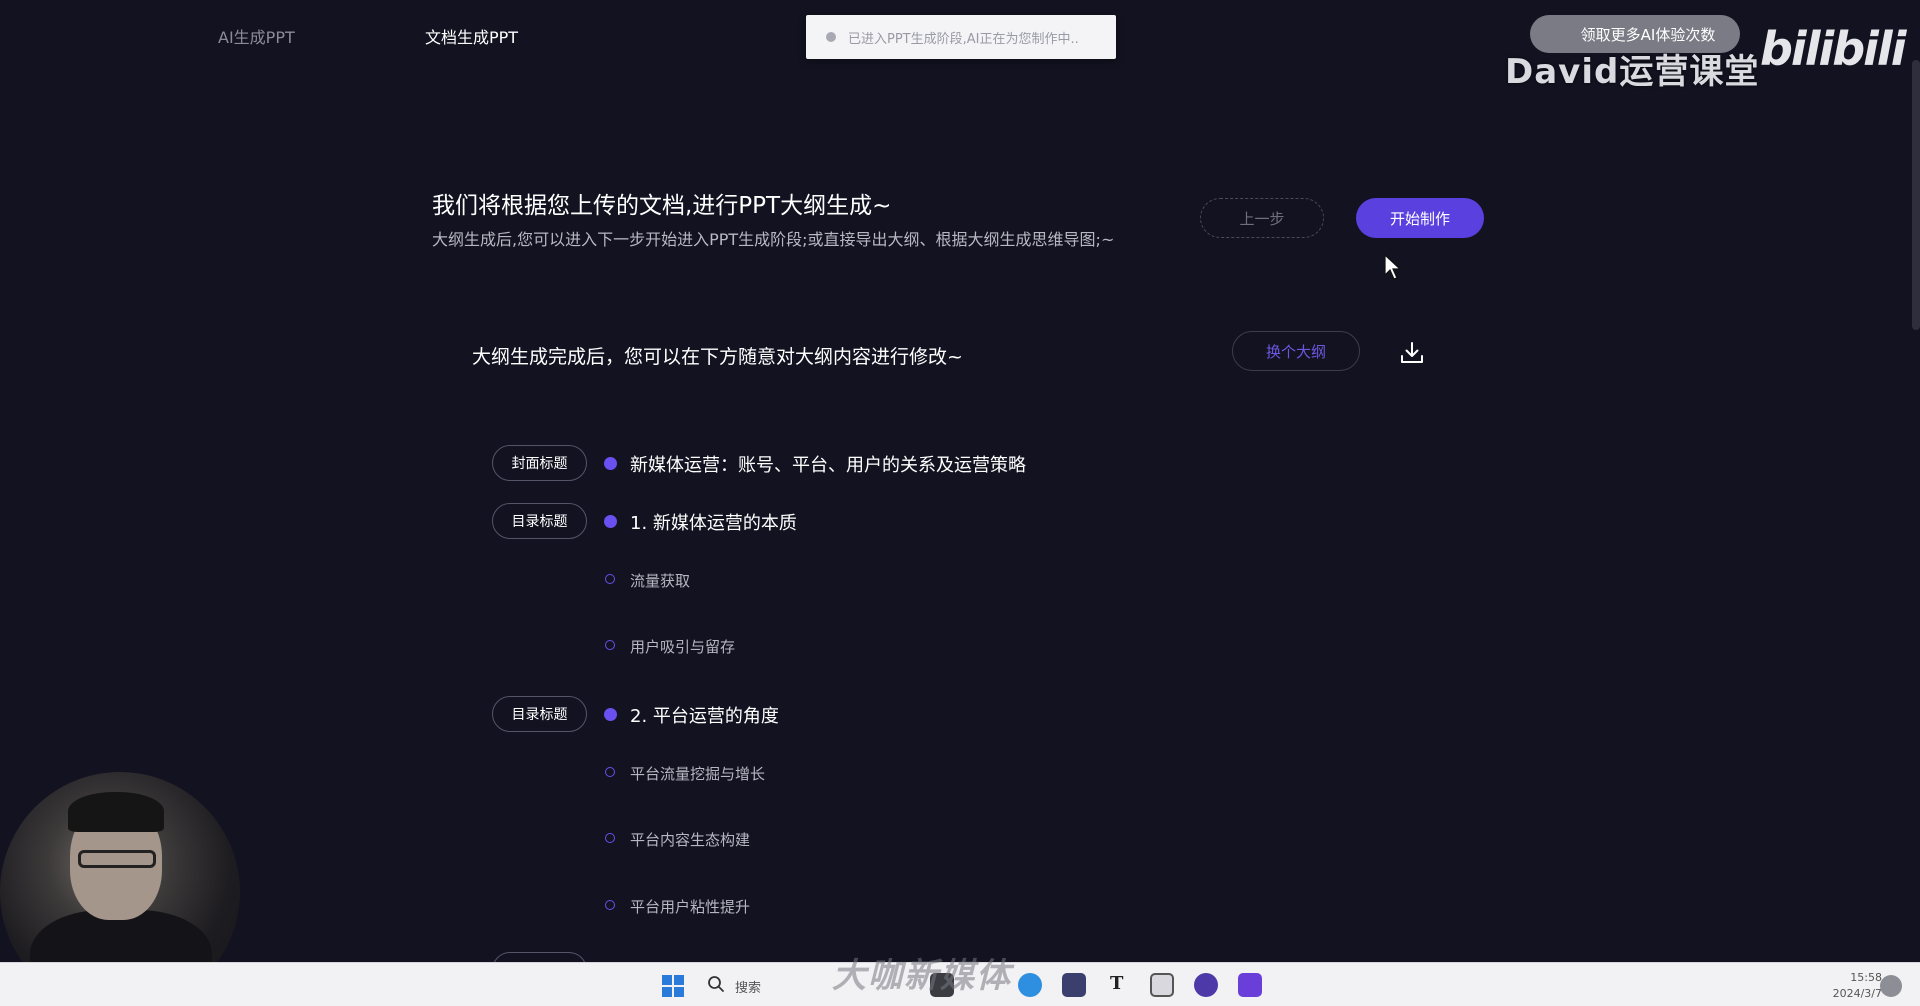 The width and height of the screenshot is (1920, 1006). Describe the element at coordinates (960, 714) in the screenshot. I see `outline-item-toc-2: 目录标题 2. 平台运营的角度` at that location.